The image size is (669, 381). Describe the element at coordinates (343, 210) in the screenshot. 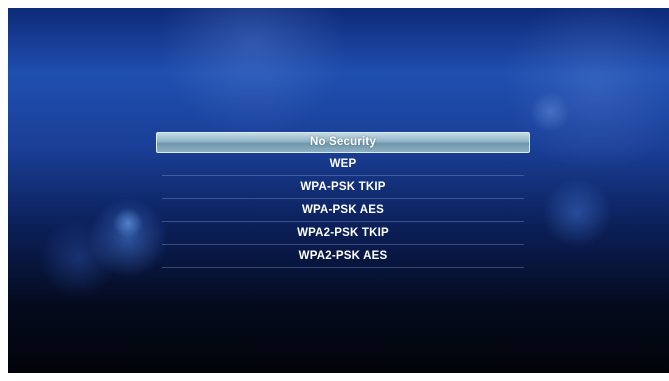

I see `menu-item-wpa-psk-aes: WPA-PSK AES` at that location.